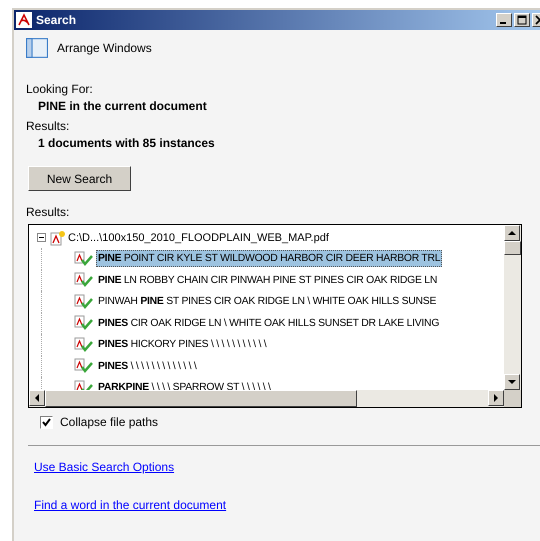 The image size is (540, 541). What do you see at coordinates (512, 307) in the screenshot?
I see `vertical-scrollbar` at bounding box center [512, 307].